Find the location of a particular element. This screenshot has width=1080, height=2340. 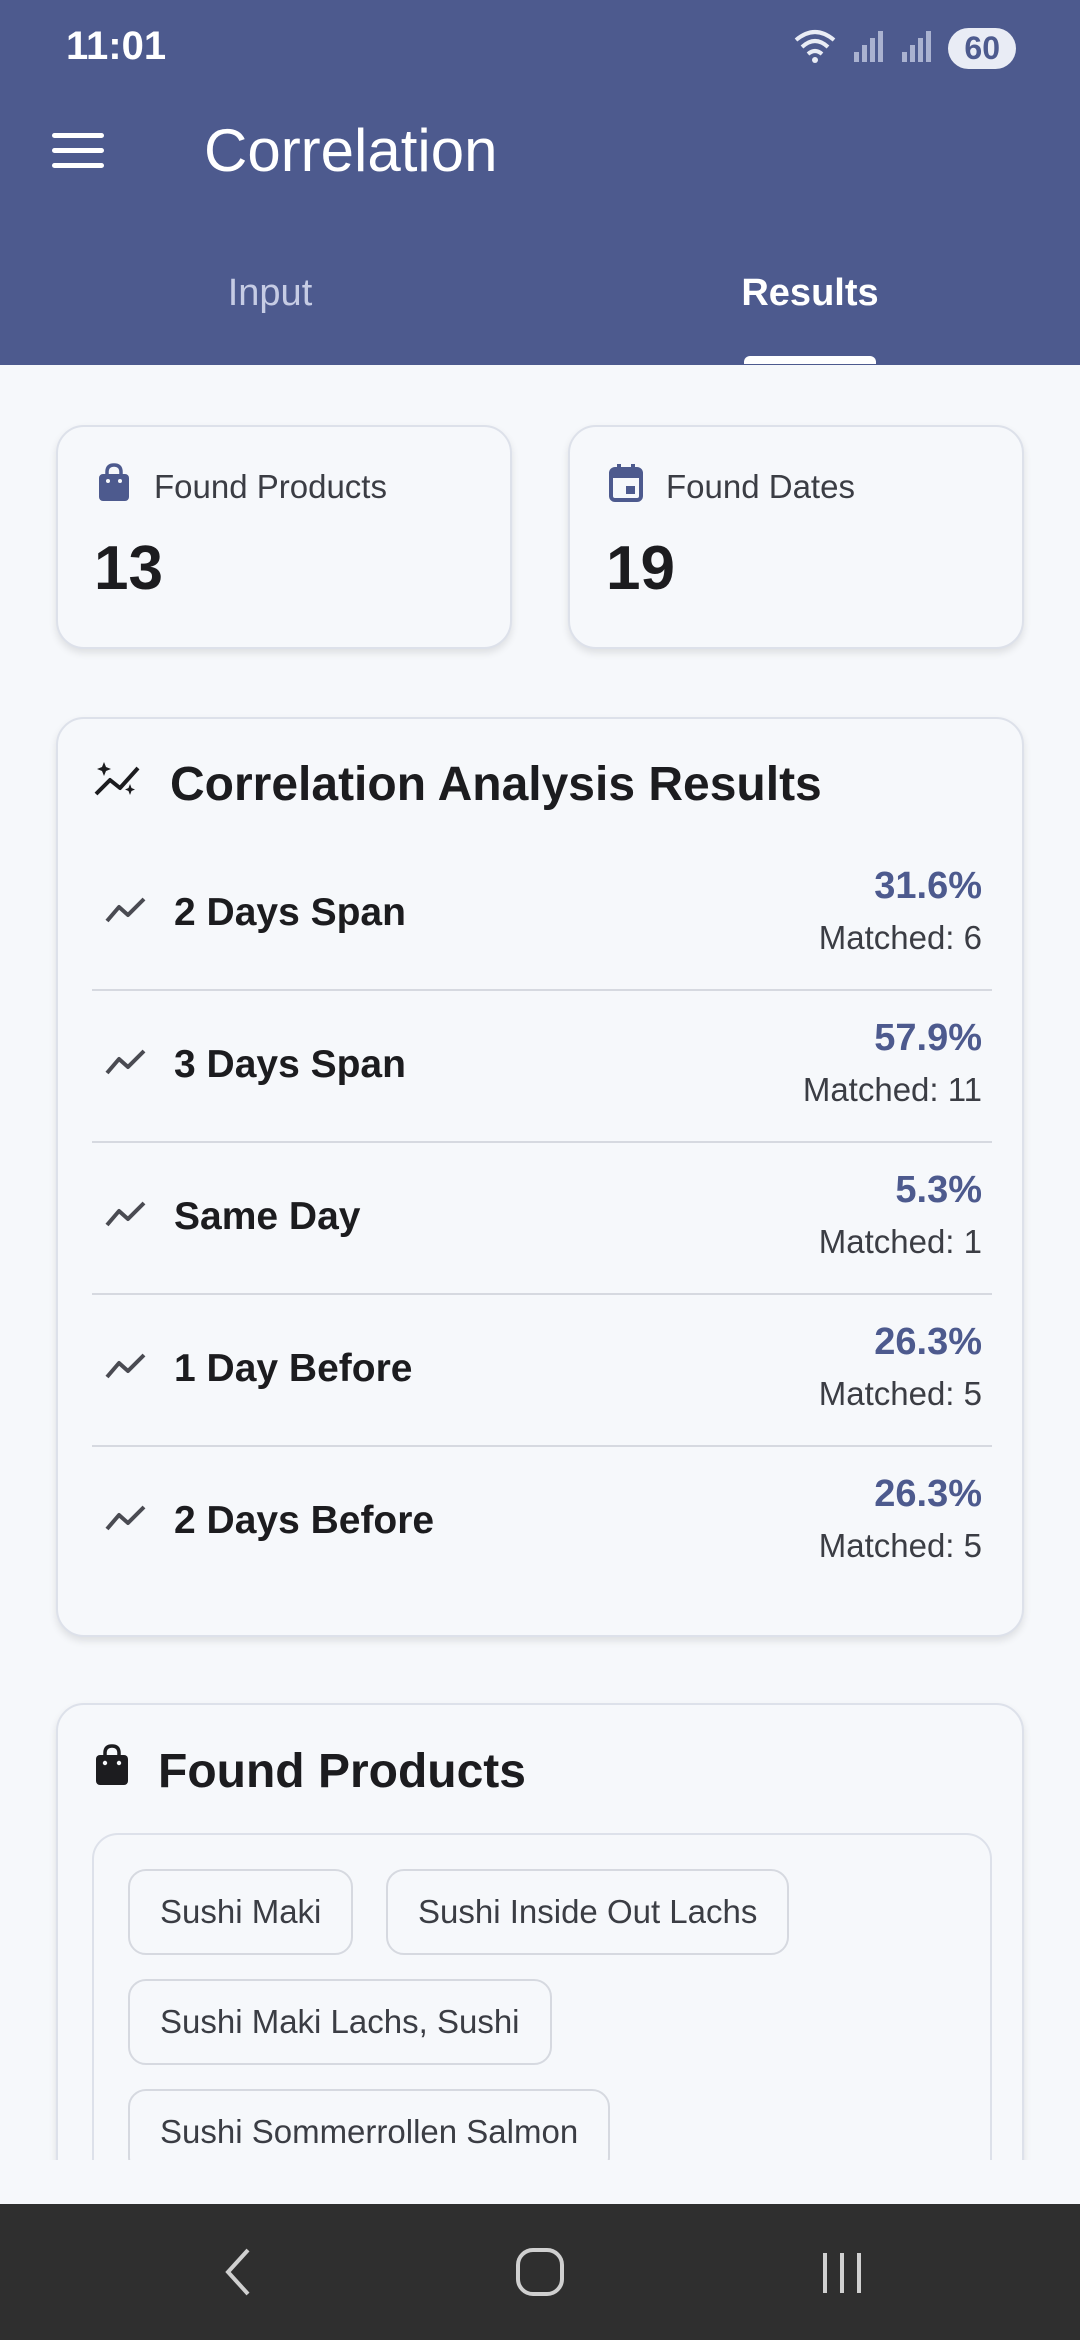

row-label-text: 3 Days Span is located at coordinates (290, 1064).